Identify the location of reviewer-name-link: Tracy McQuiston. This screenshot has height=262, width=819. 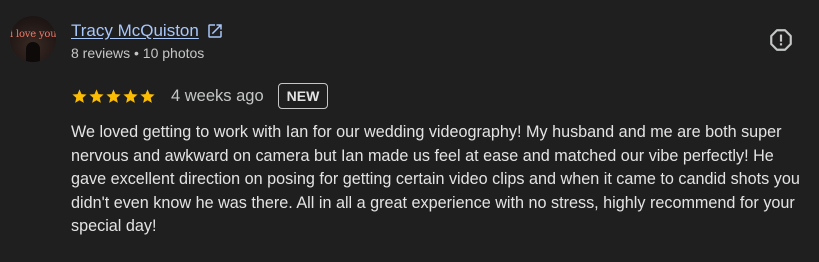
(135, 31).